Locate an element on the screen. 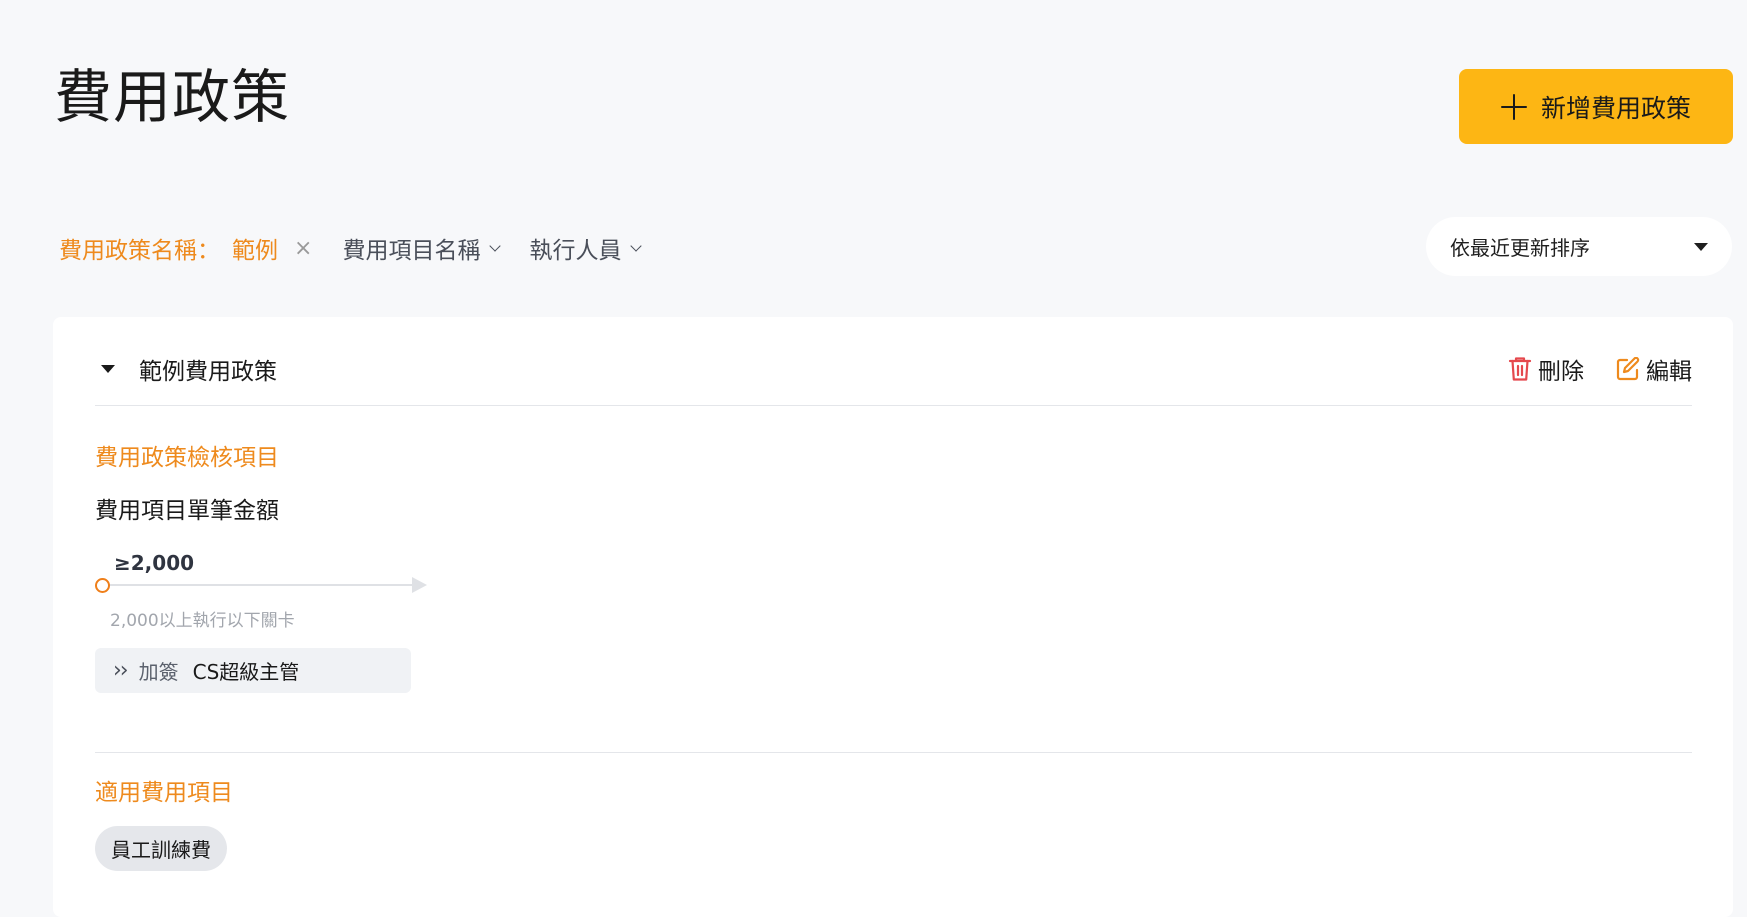 The height and width of the screenshot is (917, 1747). approver-type: 加簽 is located at coordinates (158, 672).